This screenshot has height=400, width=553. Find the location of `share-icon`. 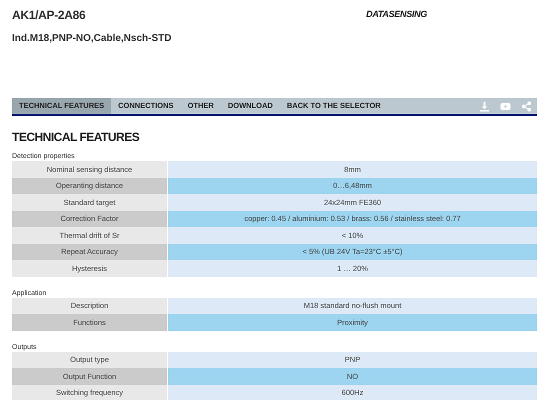

share-icon is located at coordinates (526, 106).